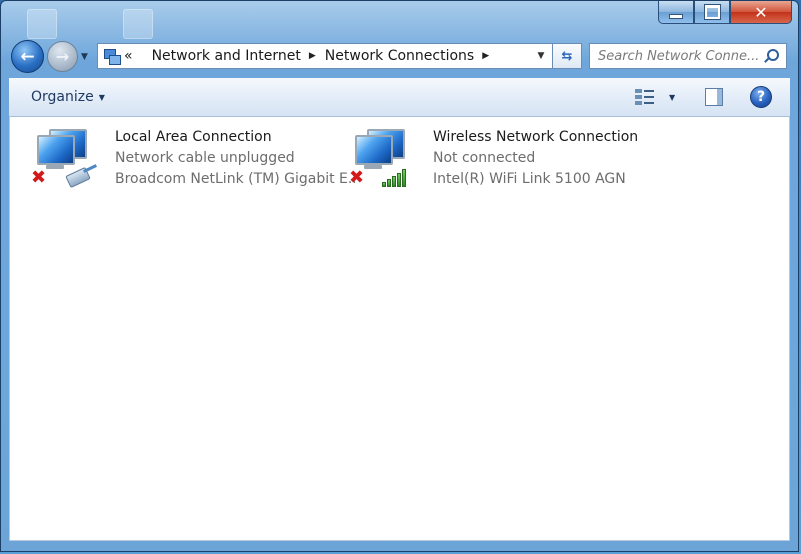  What do you see at coordinates (399, 56) in the screenshot?
I see `breadcrumb-network-connections: Network Connections` at bounding box center [399, 56].